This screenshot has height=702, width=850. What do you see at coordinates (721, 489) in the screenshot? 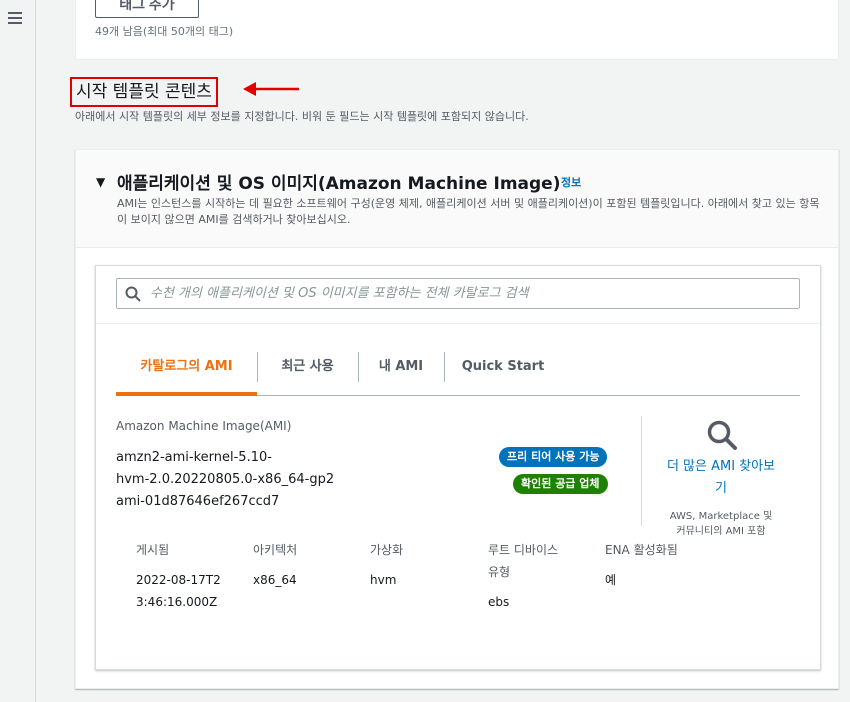
I see `browse-link-line2: 기` at bounding box center [721, 489].